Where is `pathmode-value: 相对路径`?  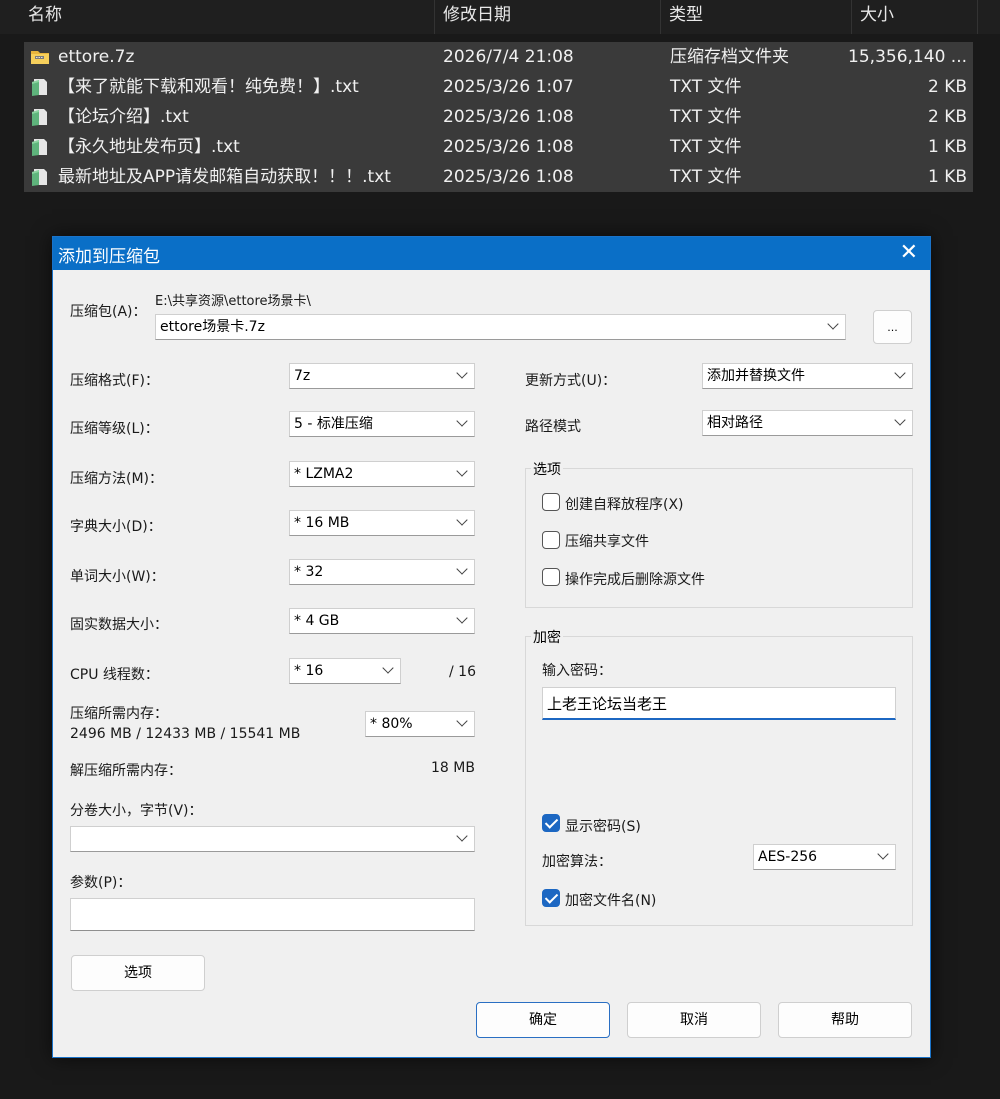 pathmode-value: 相对路径 is located at coordinates (735, 423).